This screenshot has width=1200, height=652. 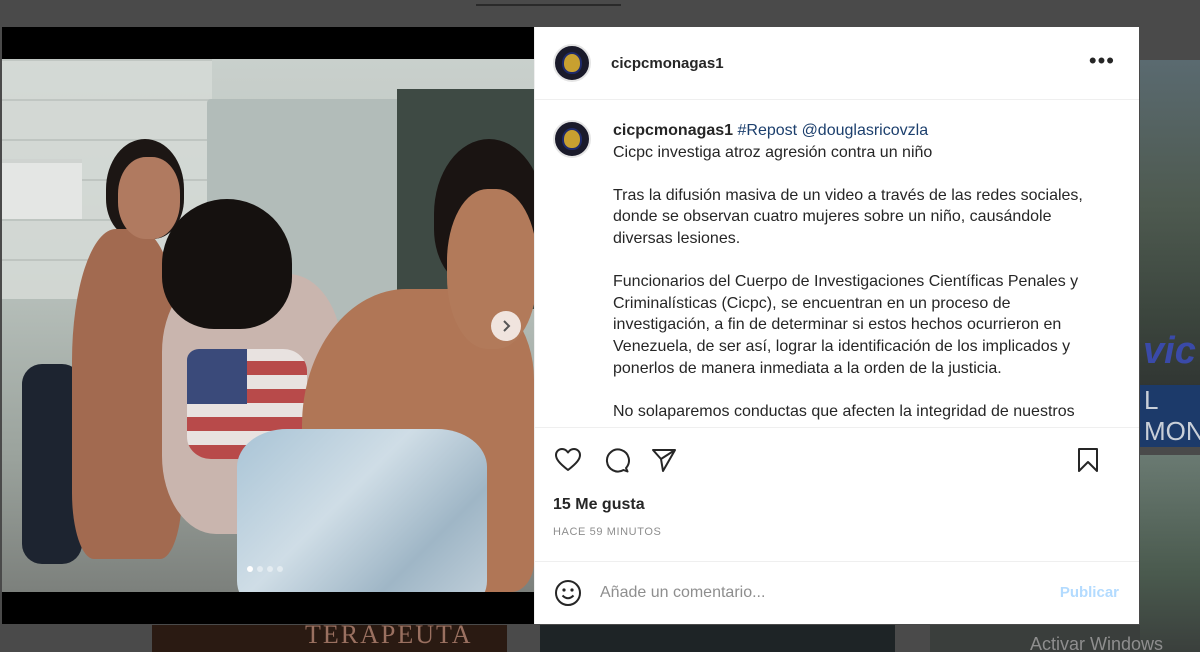 What do you see at coordinates (1097, 643) in the screenshot?
I see `windows-activation-watermark: Activar Windows` at bounding box center [1097, 643].